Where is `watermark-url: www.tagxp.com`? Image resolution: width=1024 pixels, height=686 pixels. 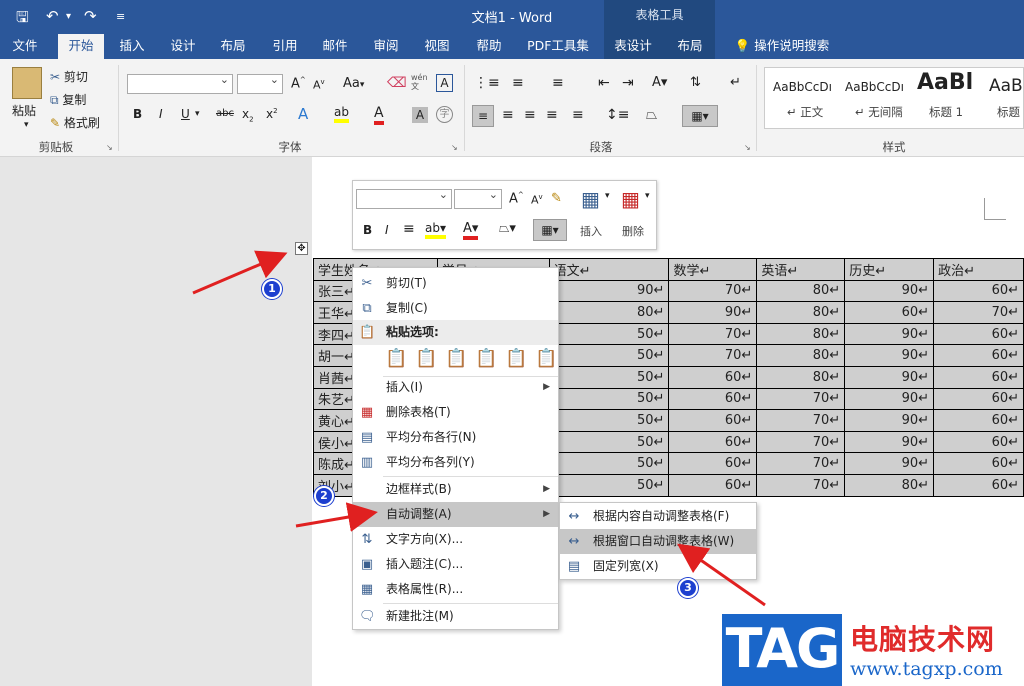 watermark-url: www.tagxp.com is located at coordinates (926, 669).